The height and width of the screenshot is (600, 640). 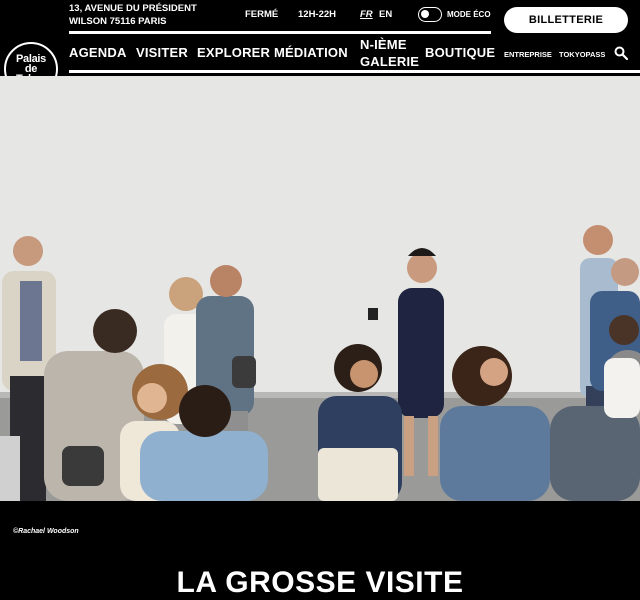 What do you see at coordinates (98, 52) in the screenshot?
I see `nav-item-agenda: AGENDA` at bounding box center [98, 52].